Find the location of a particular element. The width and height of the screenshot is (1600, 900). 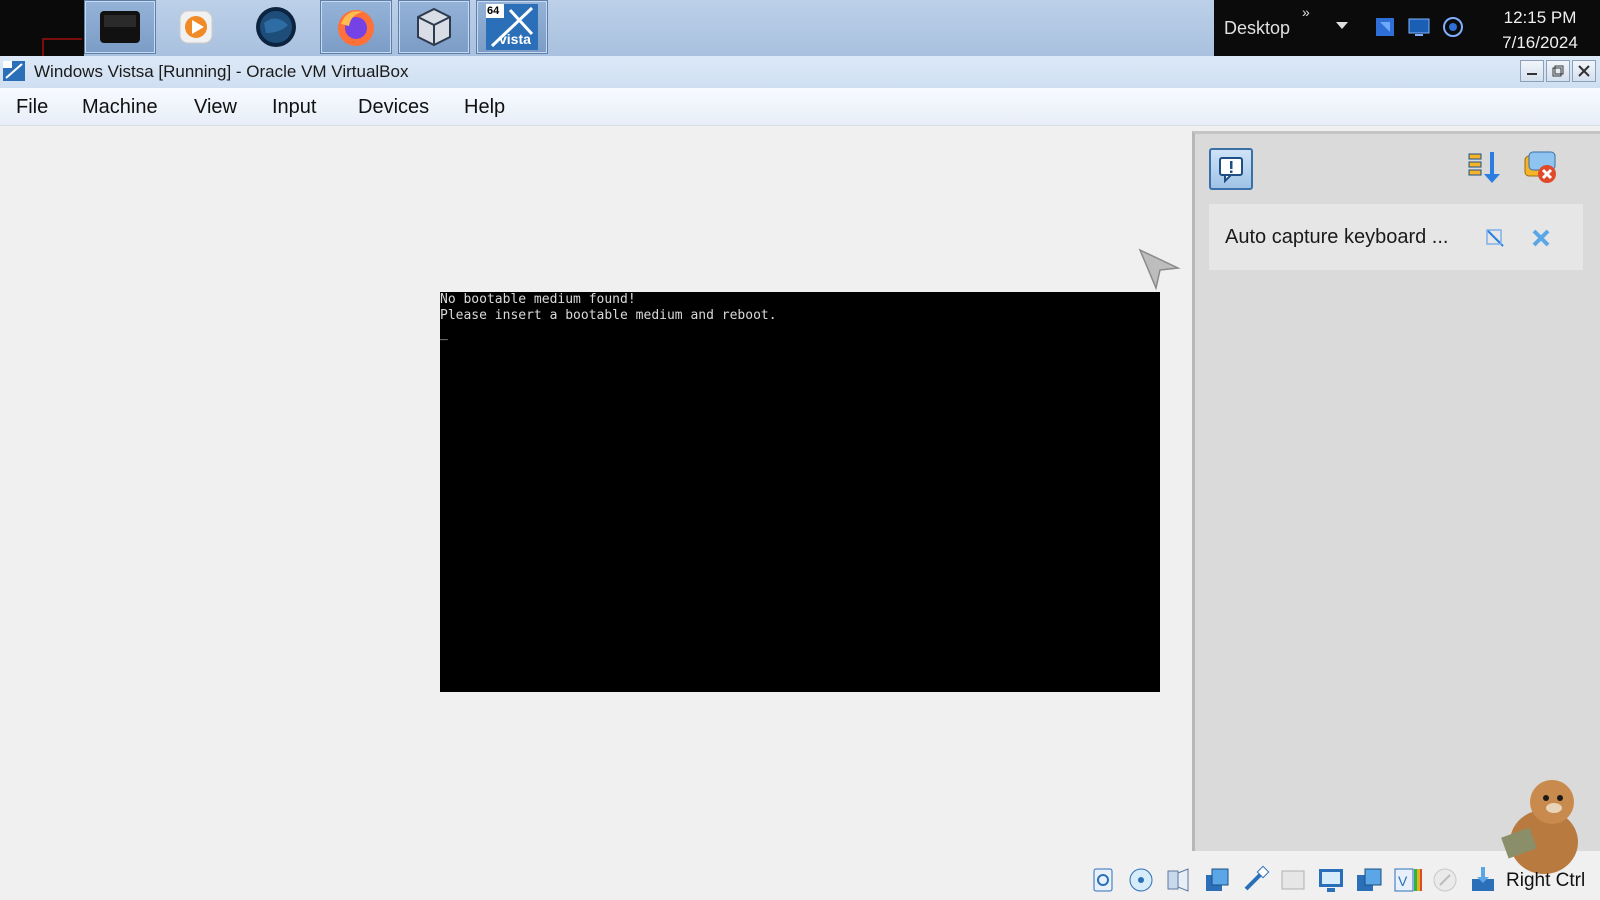

globe-icon is located at coordinates (276, 27).